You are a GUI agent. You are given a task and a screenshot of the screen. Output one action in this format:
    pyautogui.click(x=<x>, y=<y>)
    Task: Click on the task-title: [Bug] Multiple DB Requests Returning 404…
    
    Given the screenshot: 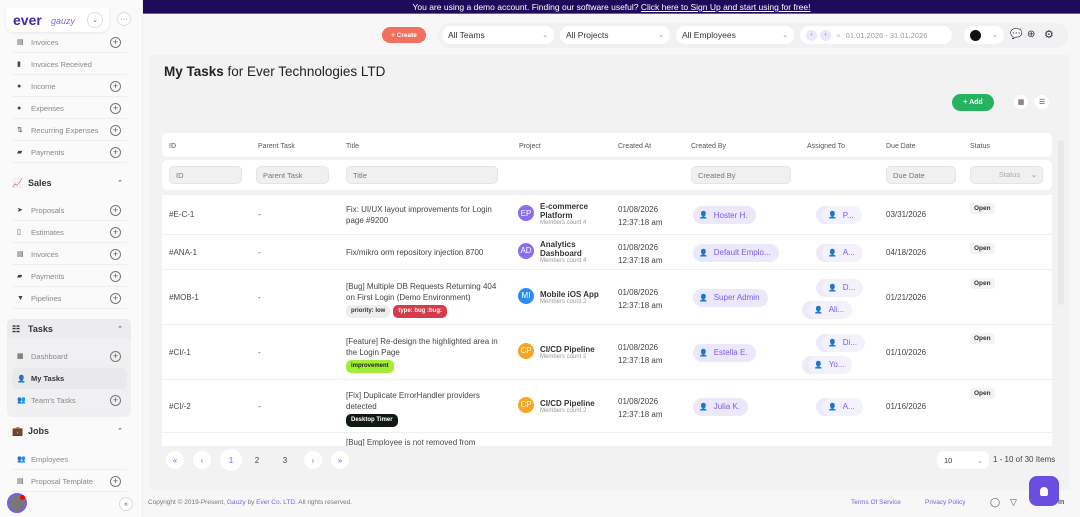 What is the action you would take?
    pyautogui.click(x=426, y=299)
    